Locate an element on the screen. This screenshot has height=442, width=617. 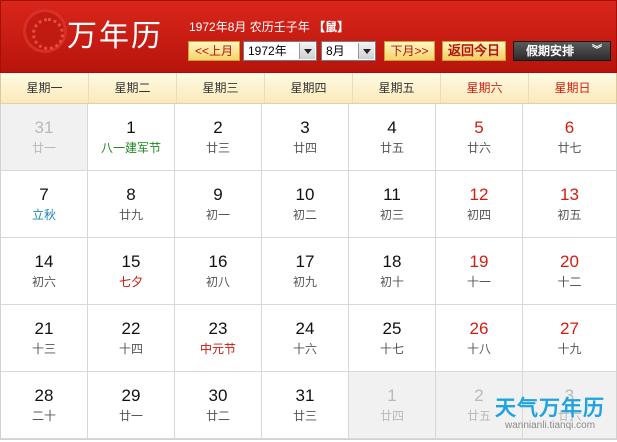
lunar-date: 十八 is located at coordinates (478, 349).